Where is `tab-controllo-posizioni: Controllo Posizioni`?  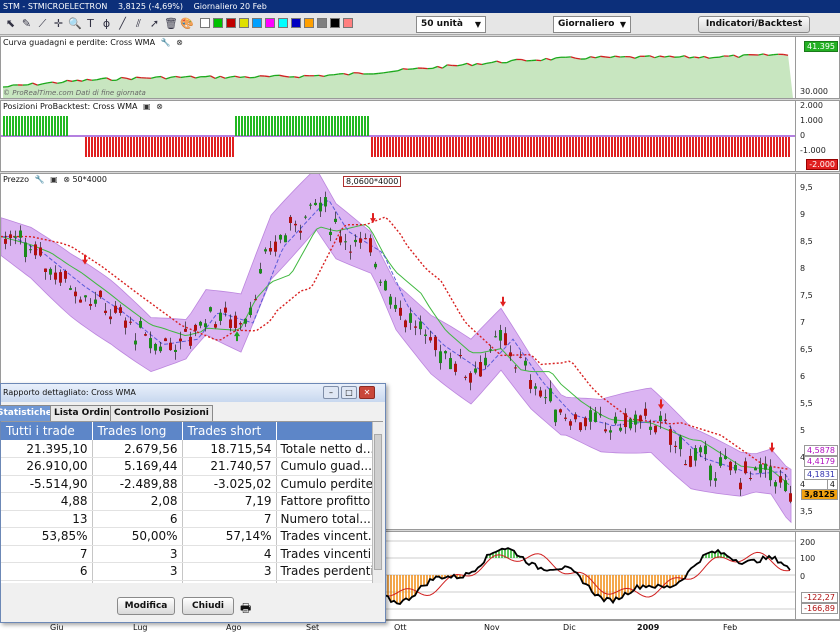 tab-controllo-posizioni: Controllo Posizioni is located at coordinates (161, 413).